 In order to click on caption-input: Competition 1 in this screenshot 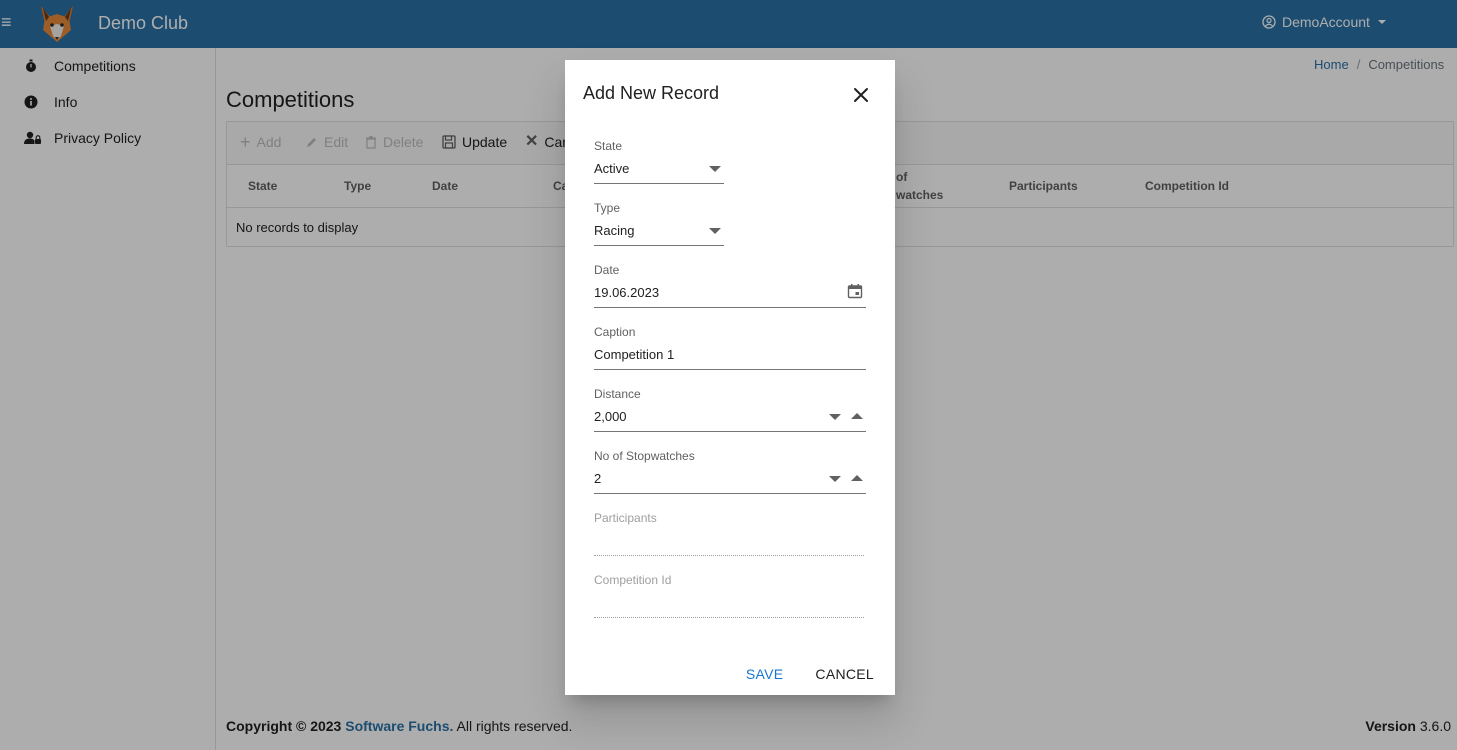, I will do `click(730, 358)`.